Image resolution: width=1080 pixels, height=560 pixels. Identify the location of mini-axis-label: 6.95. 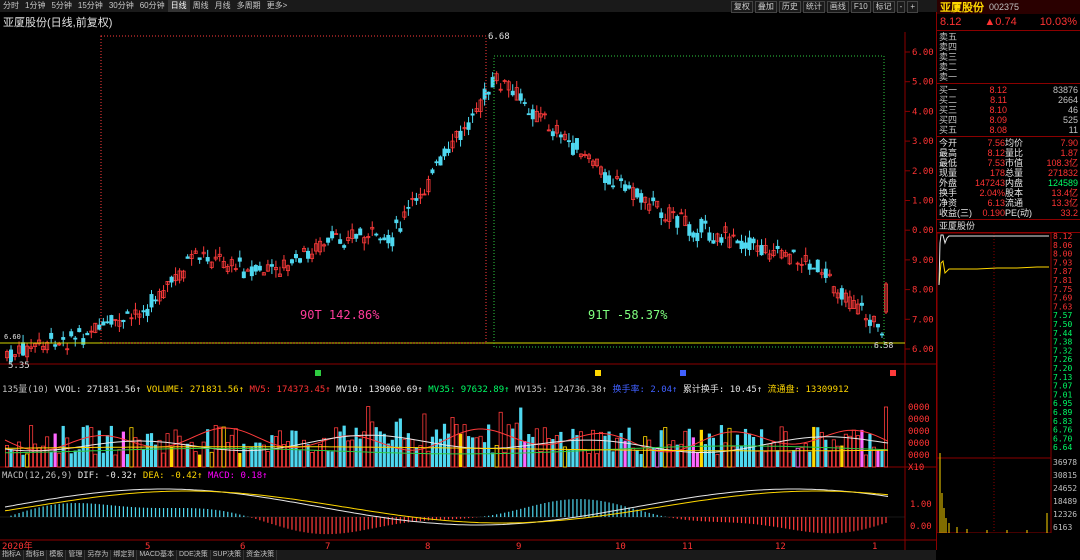
(1062, 403).